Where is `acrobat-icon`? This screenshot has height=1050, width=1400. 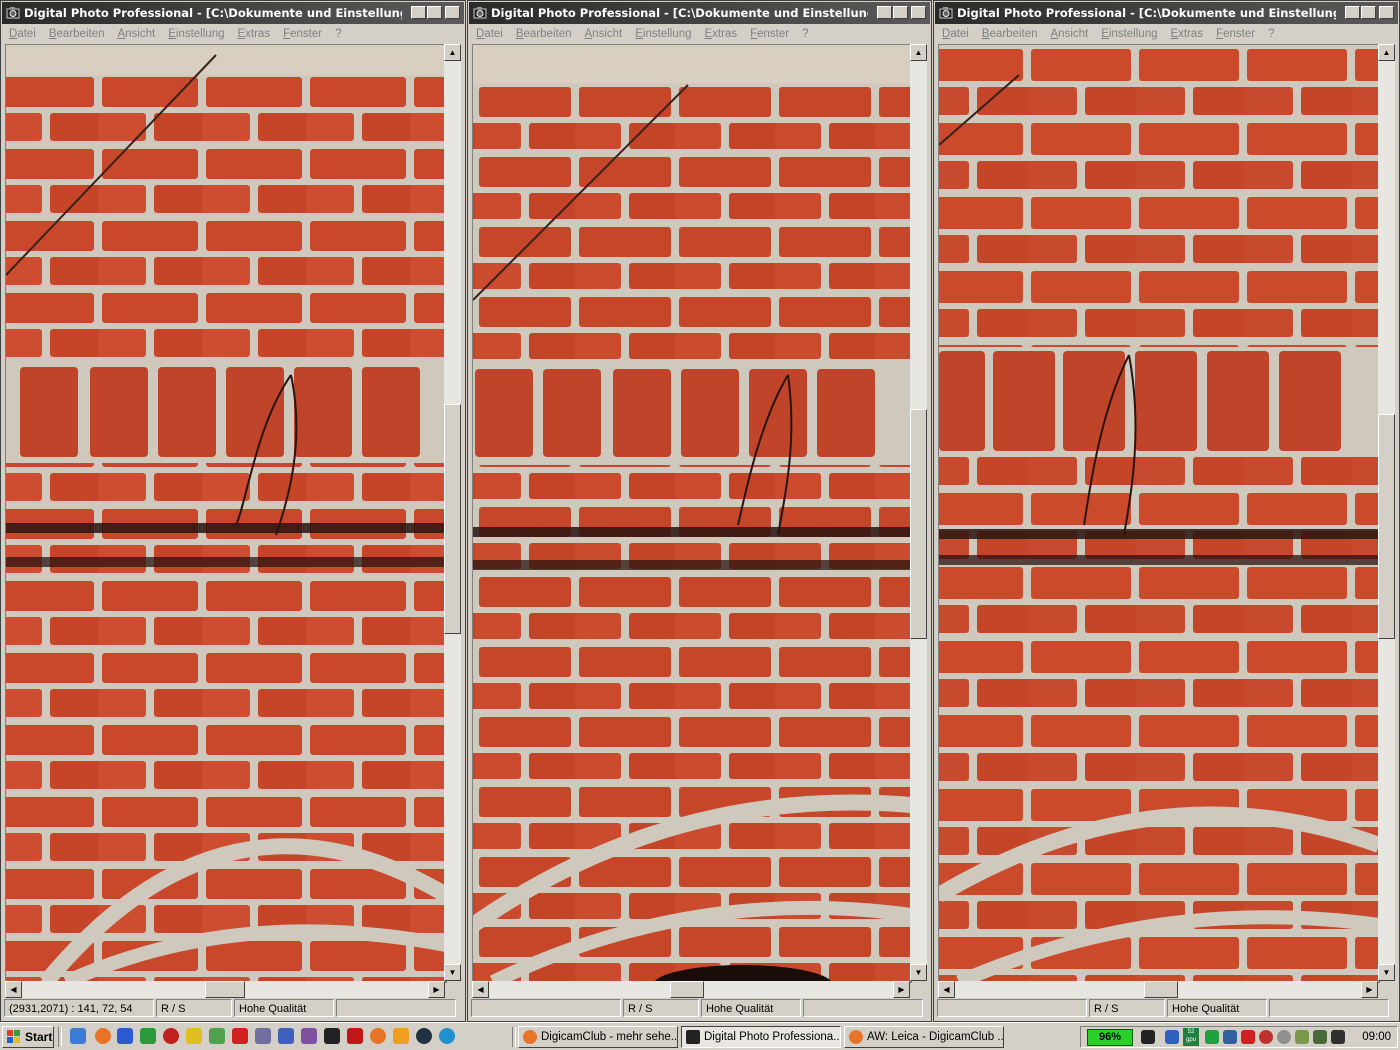
acrobat-icon is located at coordinates (240, 1036).